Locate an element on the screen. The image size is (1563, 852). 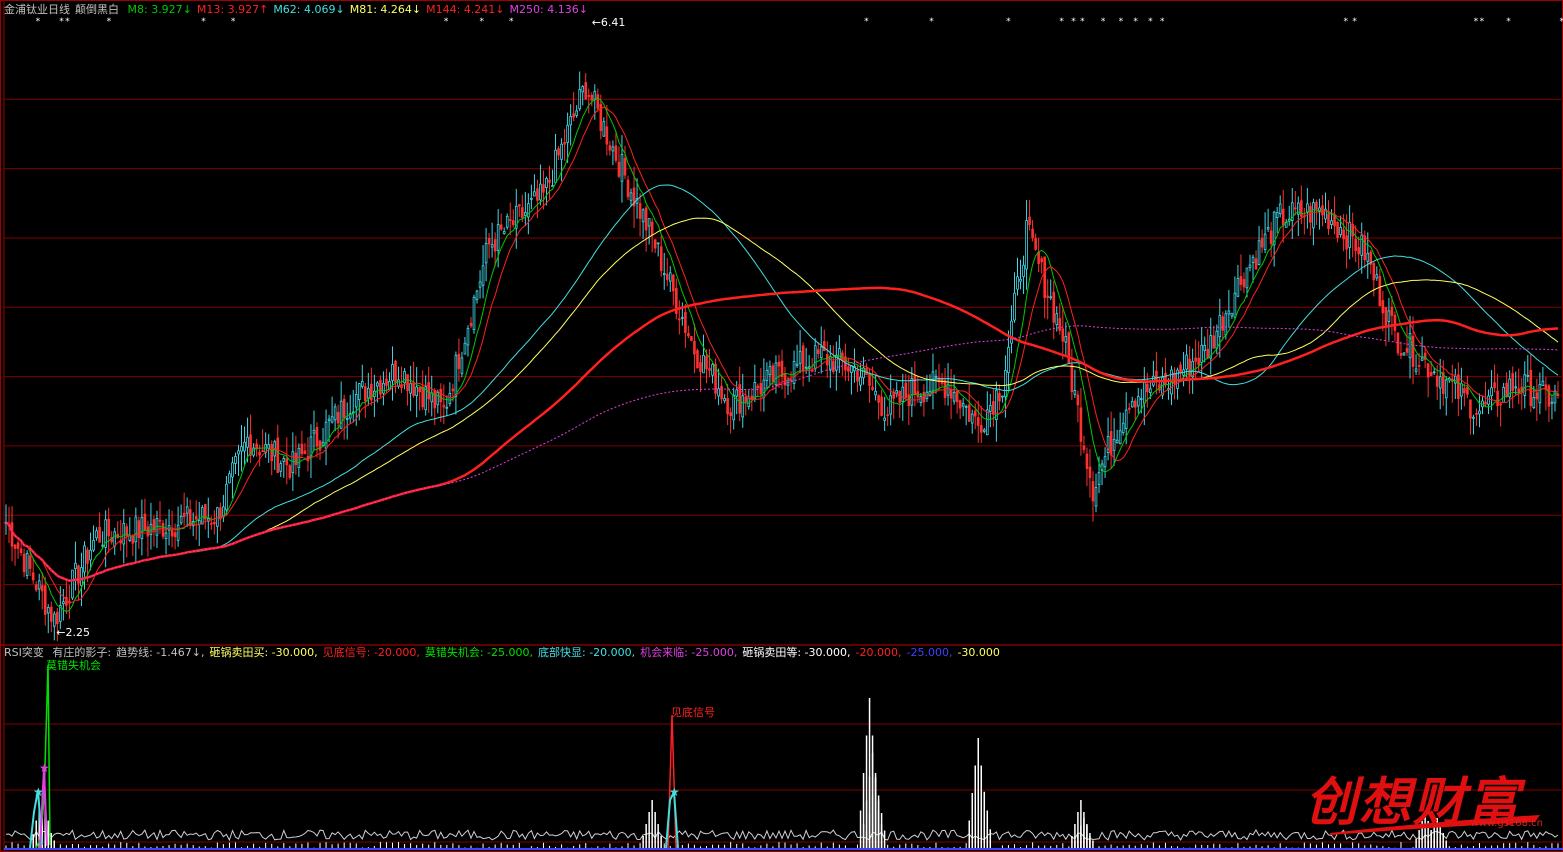
low-price-label: ←2.25 is located at coordinates (73, 632).